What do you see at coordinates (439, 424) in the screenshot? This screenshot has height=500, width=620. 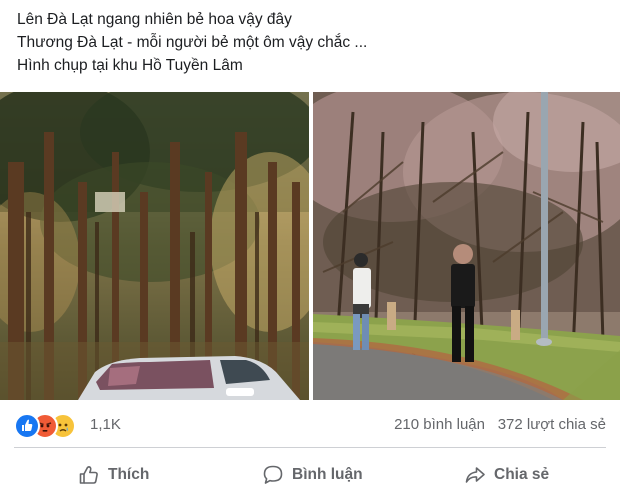 I see `comment-count: 210 bình luận` at bounding box center [439, 424].